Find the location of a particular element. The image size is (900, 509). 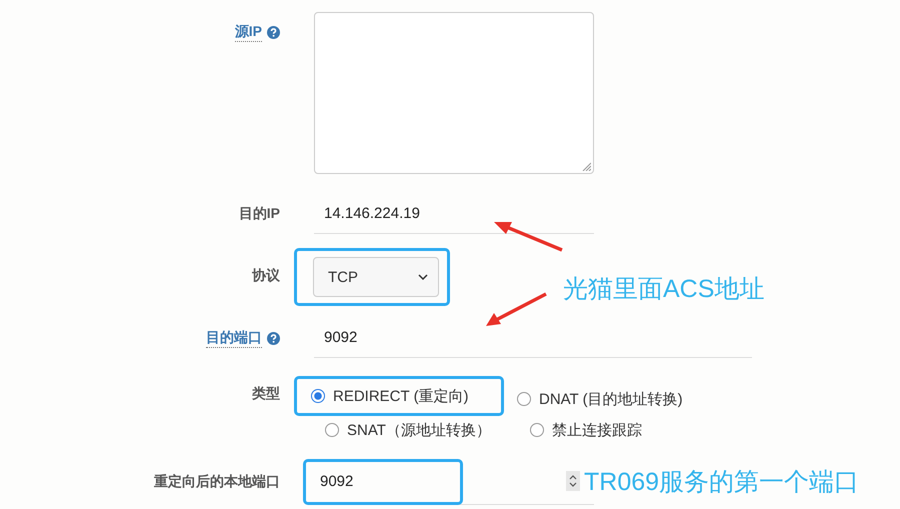

field-label: 目的端口 is located at coordinates (234, 338).